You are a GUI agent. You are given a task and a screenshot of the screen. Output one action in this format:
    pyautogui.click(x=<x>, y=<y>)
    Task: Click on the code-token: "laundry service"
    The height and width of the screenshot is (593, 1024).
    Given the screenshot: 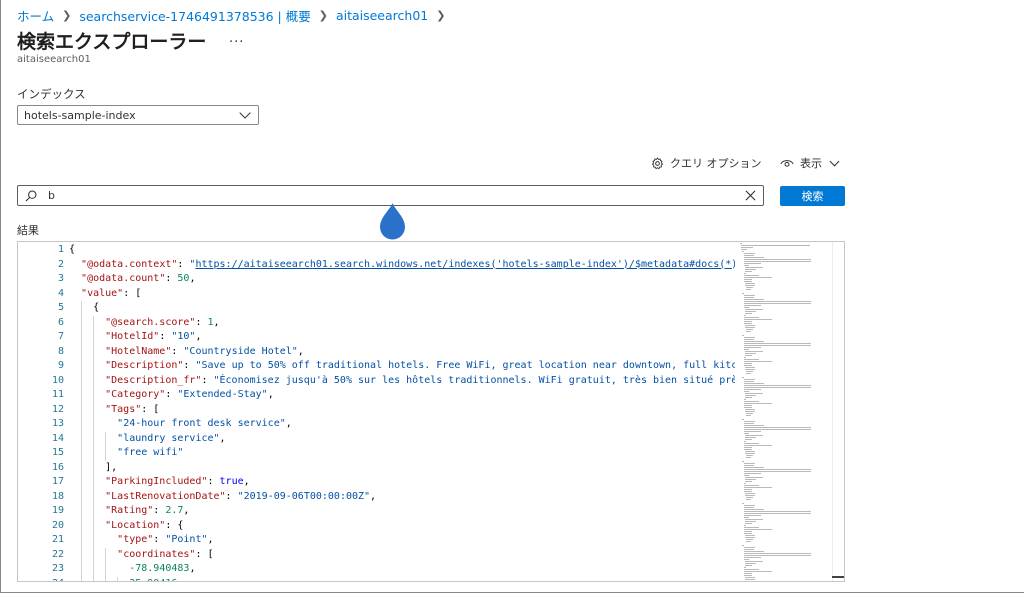 What is the action you would take?
    pyautogui.click(x=168, y=438)
    